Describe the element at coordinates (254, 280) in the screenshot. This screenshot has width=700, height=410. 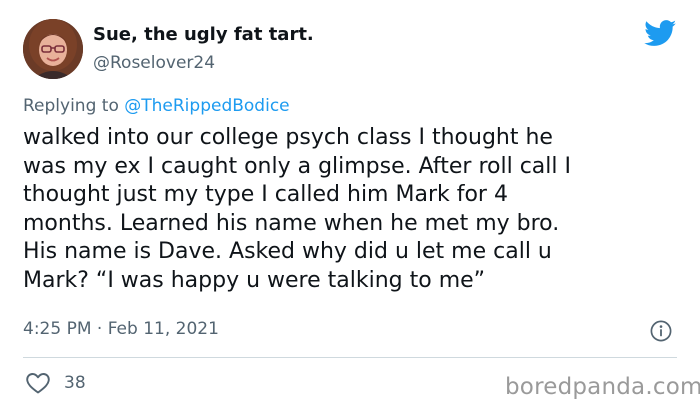
I see `tweet-text-line: Mark? “I was happy u were talking to me”` at that location.